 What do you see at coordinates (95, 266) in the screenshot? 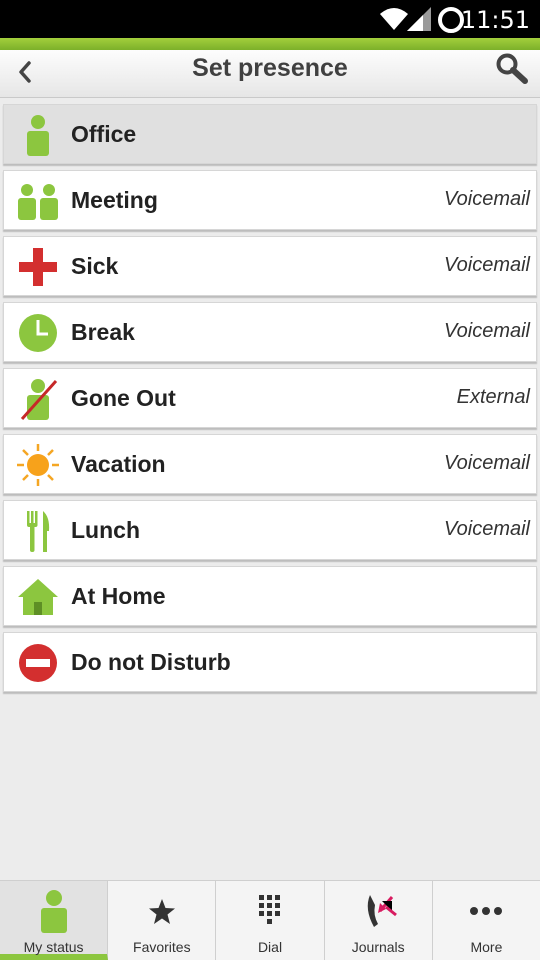
I see `presence-label: Sick` at bounding box center [95, 266].